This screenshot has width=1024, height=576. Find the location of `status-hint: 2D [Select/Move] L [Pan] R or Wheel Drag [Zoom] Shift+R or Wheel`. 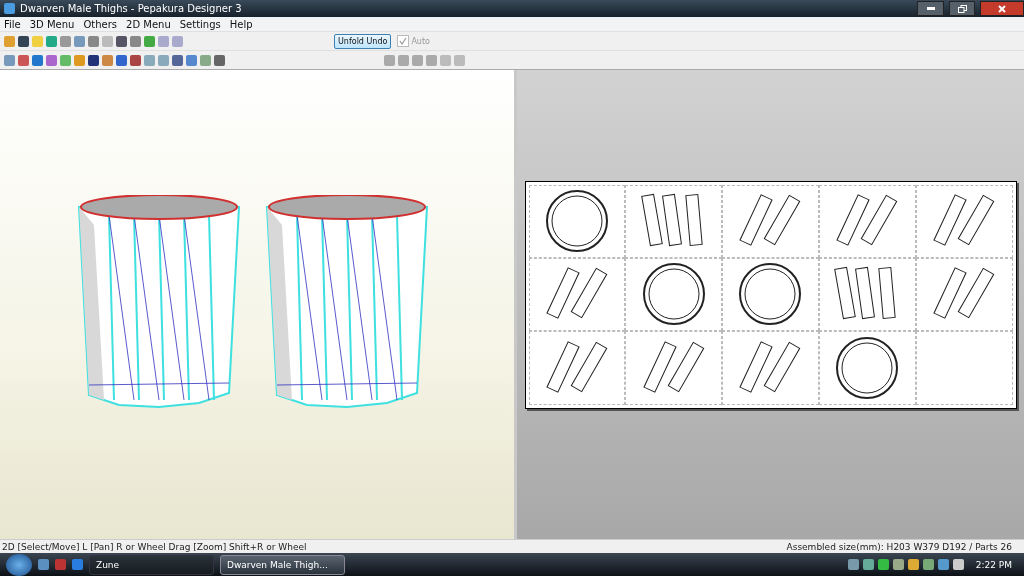

status-hint: 2D [Select/Move] L [Pan] R or Wheel Drag [Zoom] Shift+R or Wheel is located at coordinates (154, 546).